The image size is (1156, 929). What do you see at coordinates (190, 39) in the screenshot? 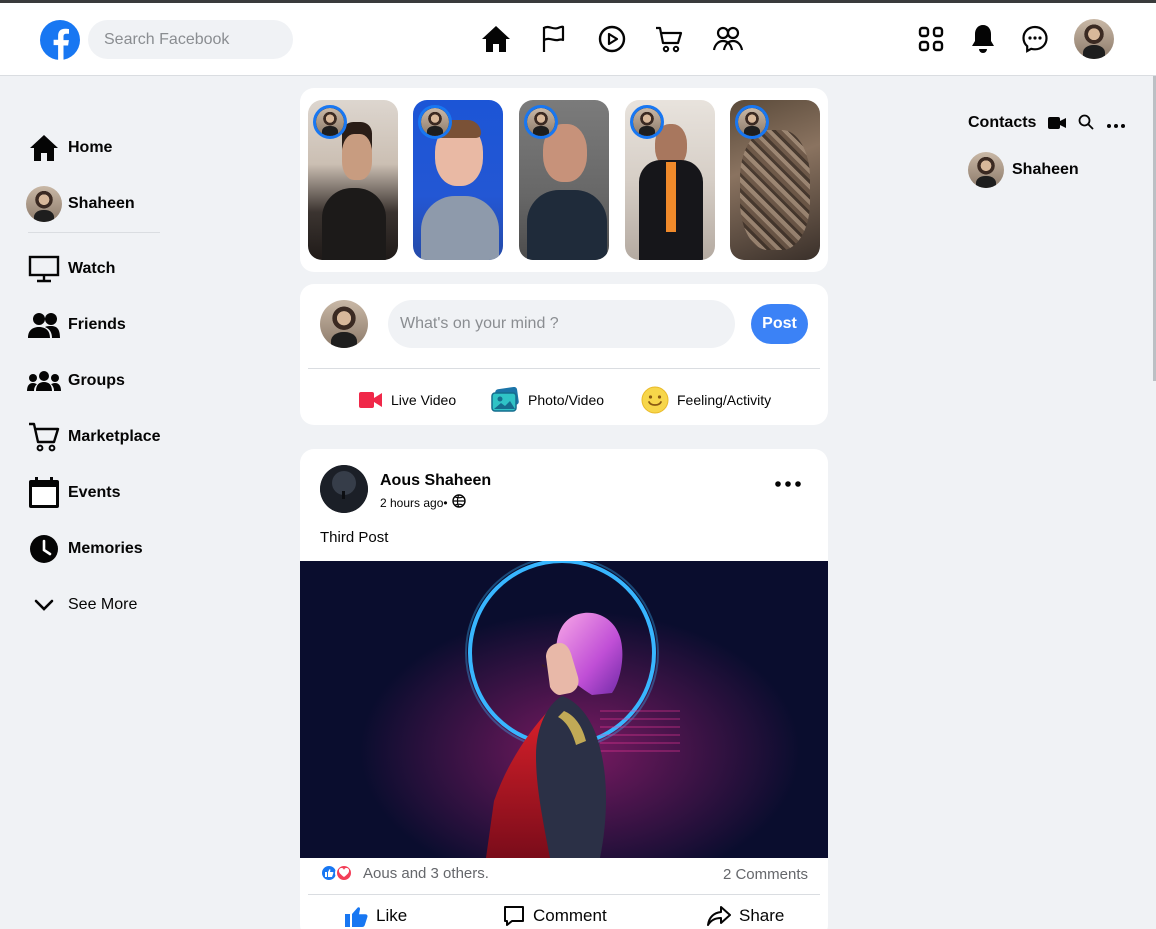
I see `search-input` at bounding box center [190, 39].